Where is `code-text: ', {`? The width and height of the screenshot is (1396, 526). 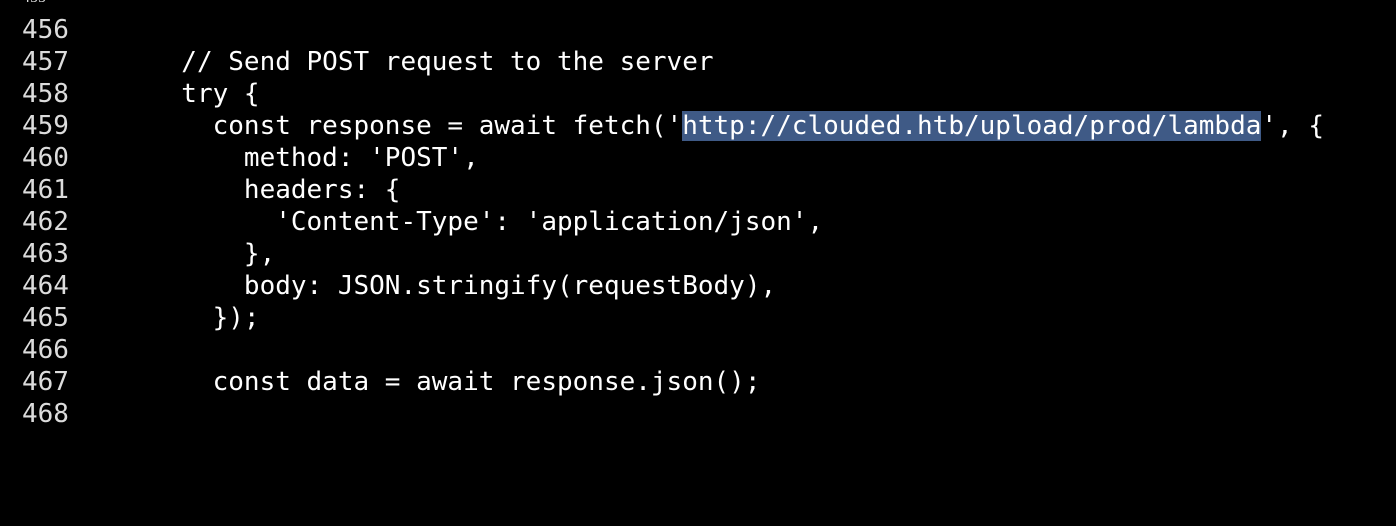
code-text: ', { is located at coordinates (1292, 126).